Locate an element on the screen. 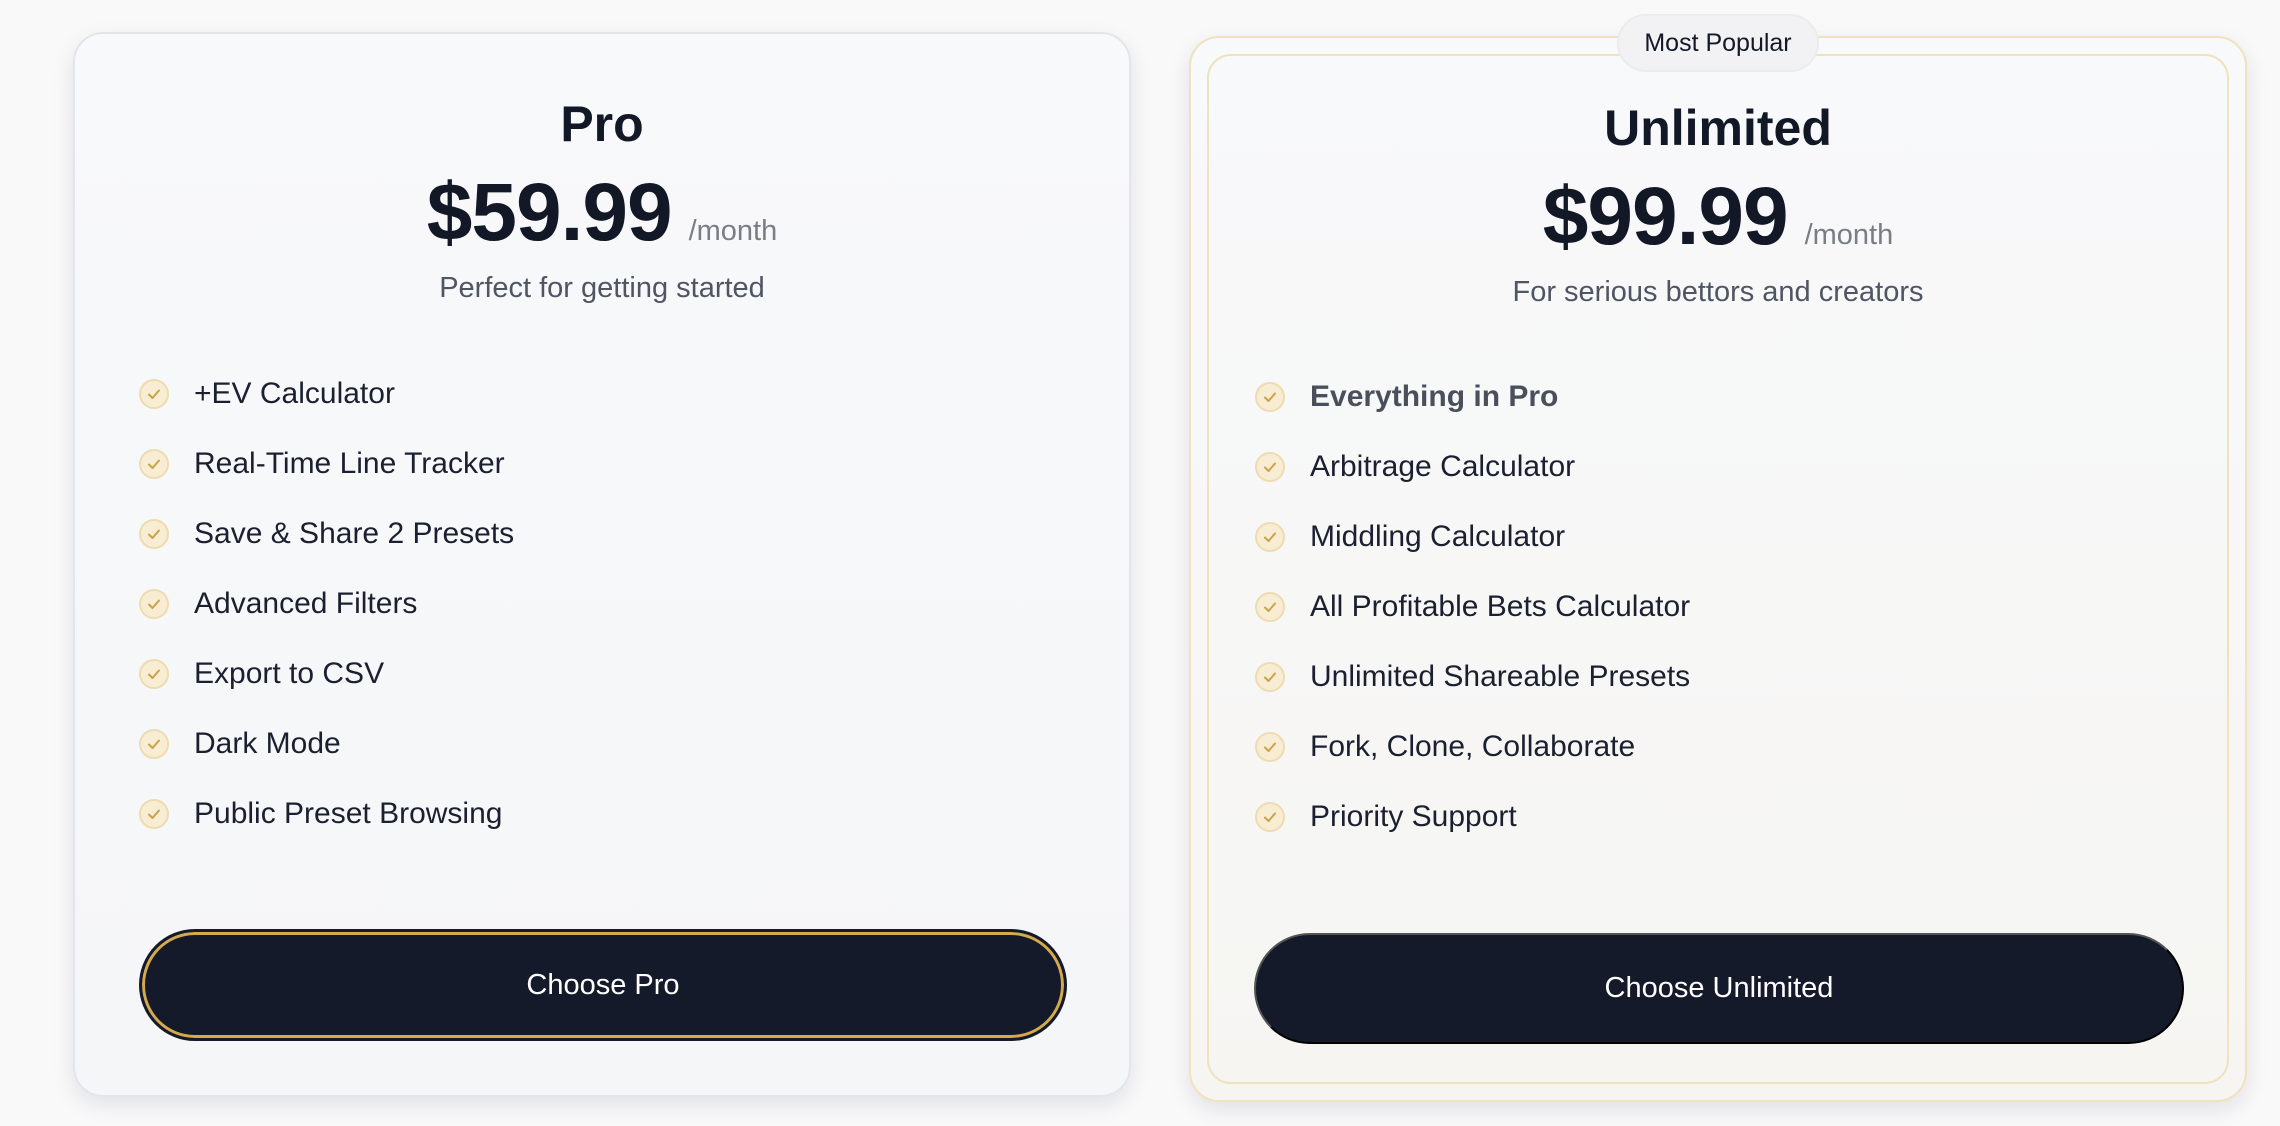 The image size is (2280, 1126). feature-label: Middling Calculator is located at coordinates (1438, 536).